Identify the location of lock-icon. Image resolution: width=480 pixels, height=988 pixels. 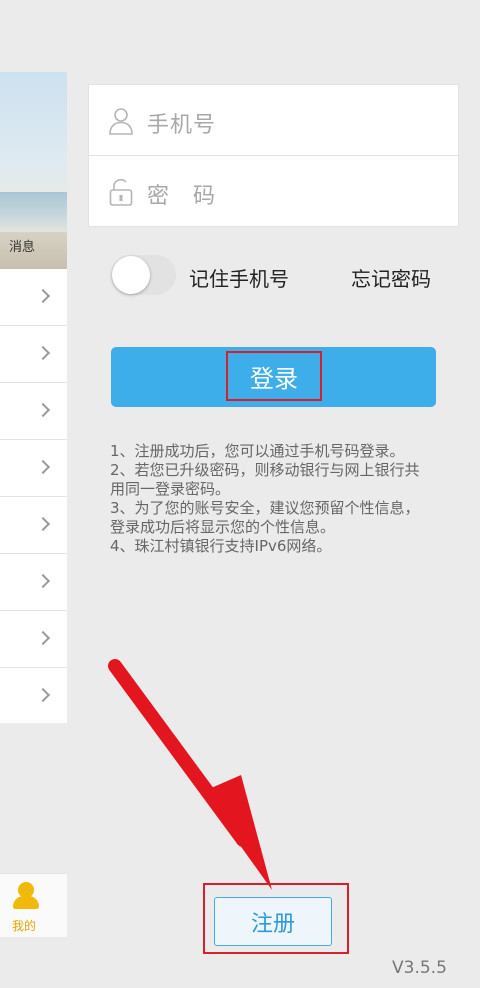
(121, 192).